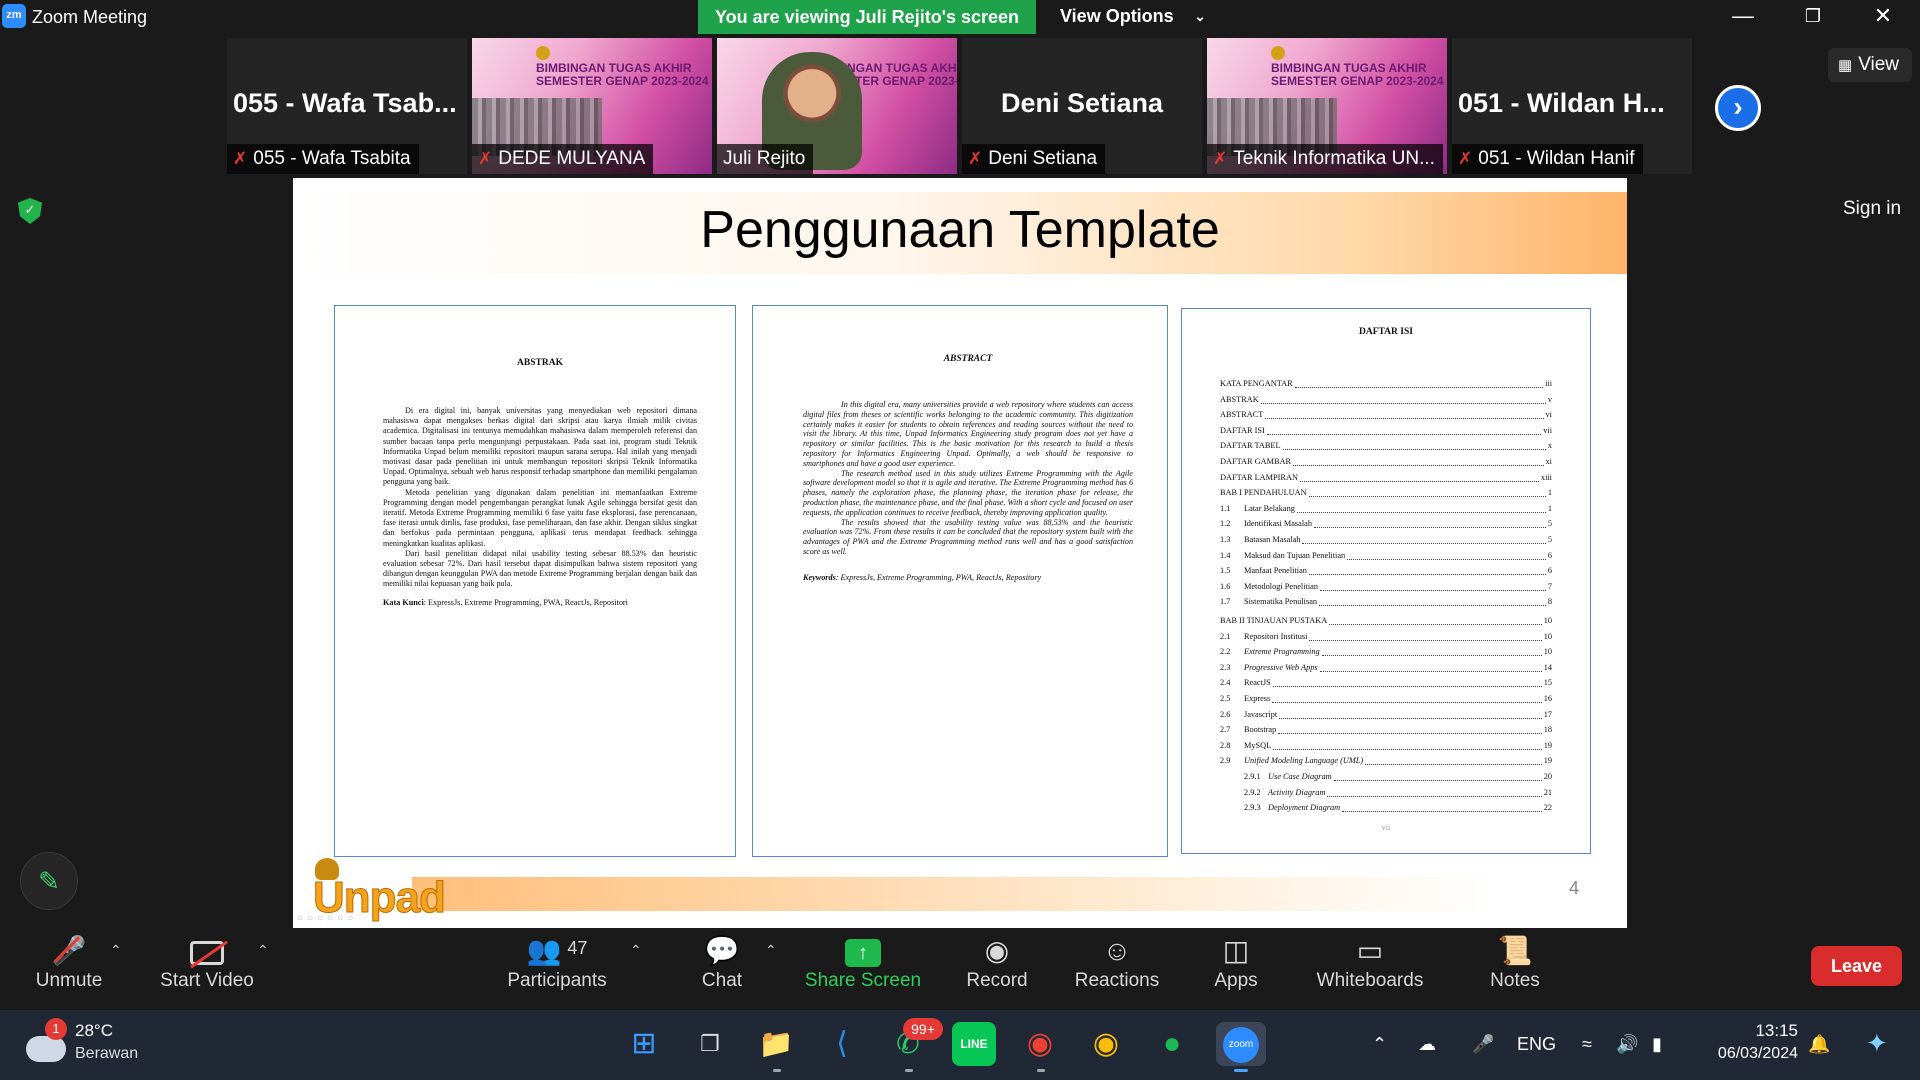  I want to click on clock-date: 06/03/2024, so click(1749, 1054).